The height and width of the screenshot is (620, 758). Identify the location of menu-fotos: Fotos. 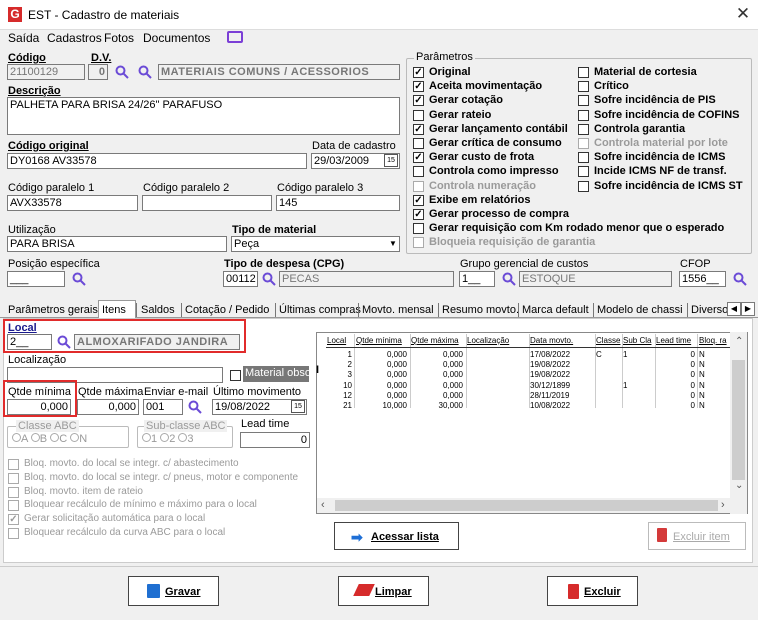
(119, 38).